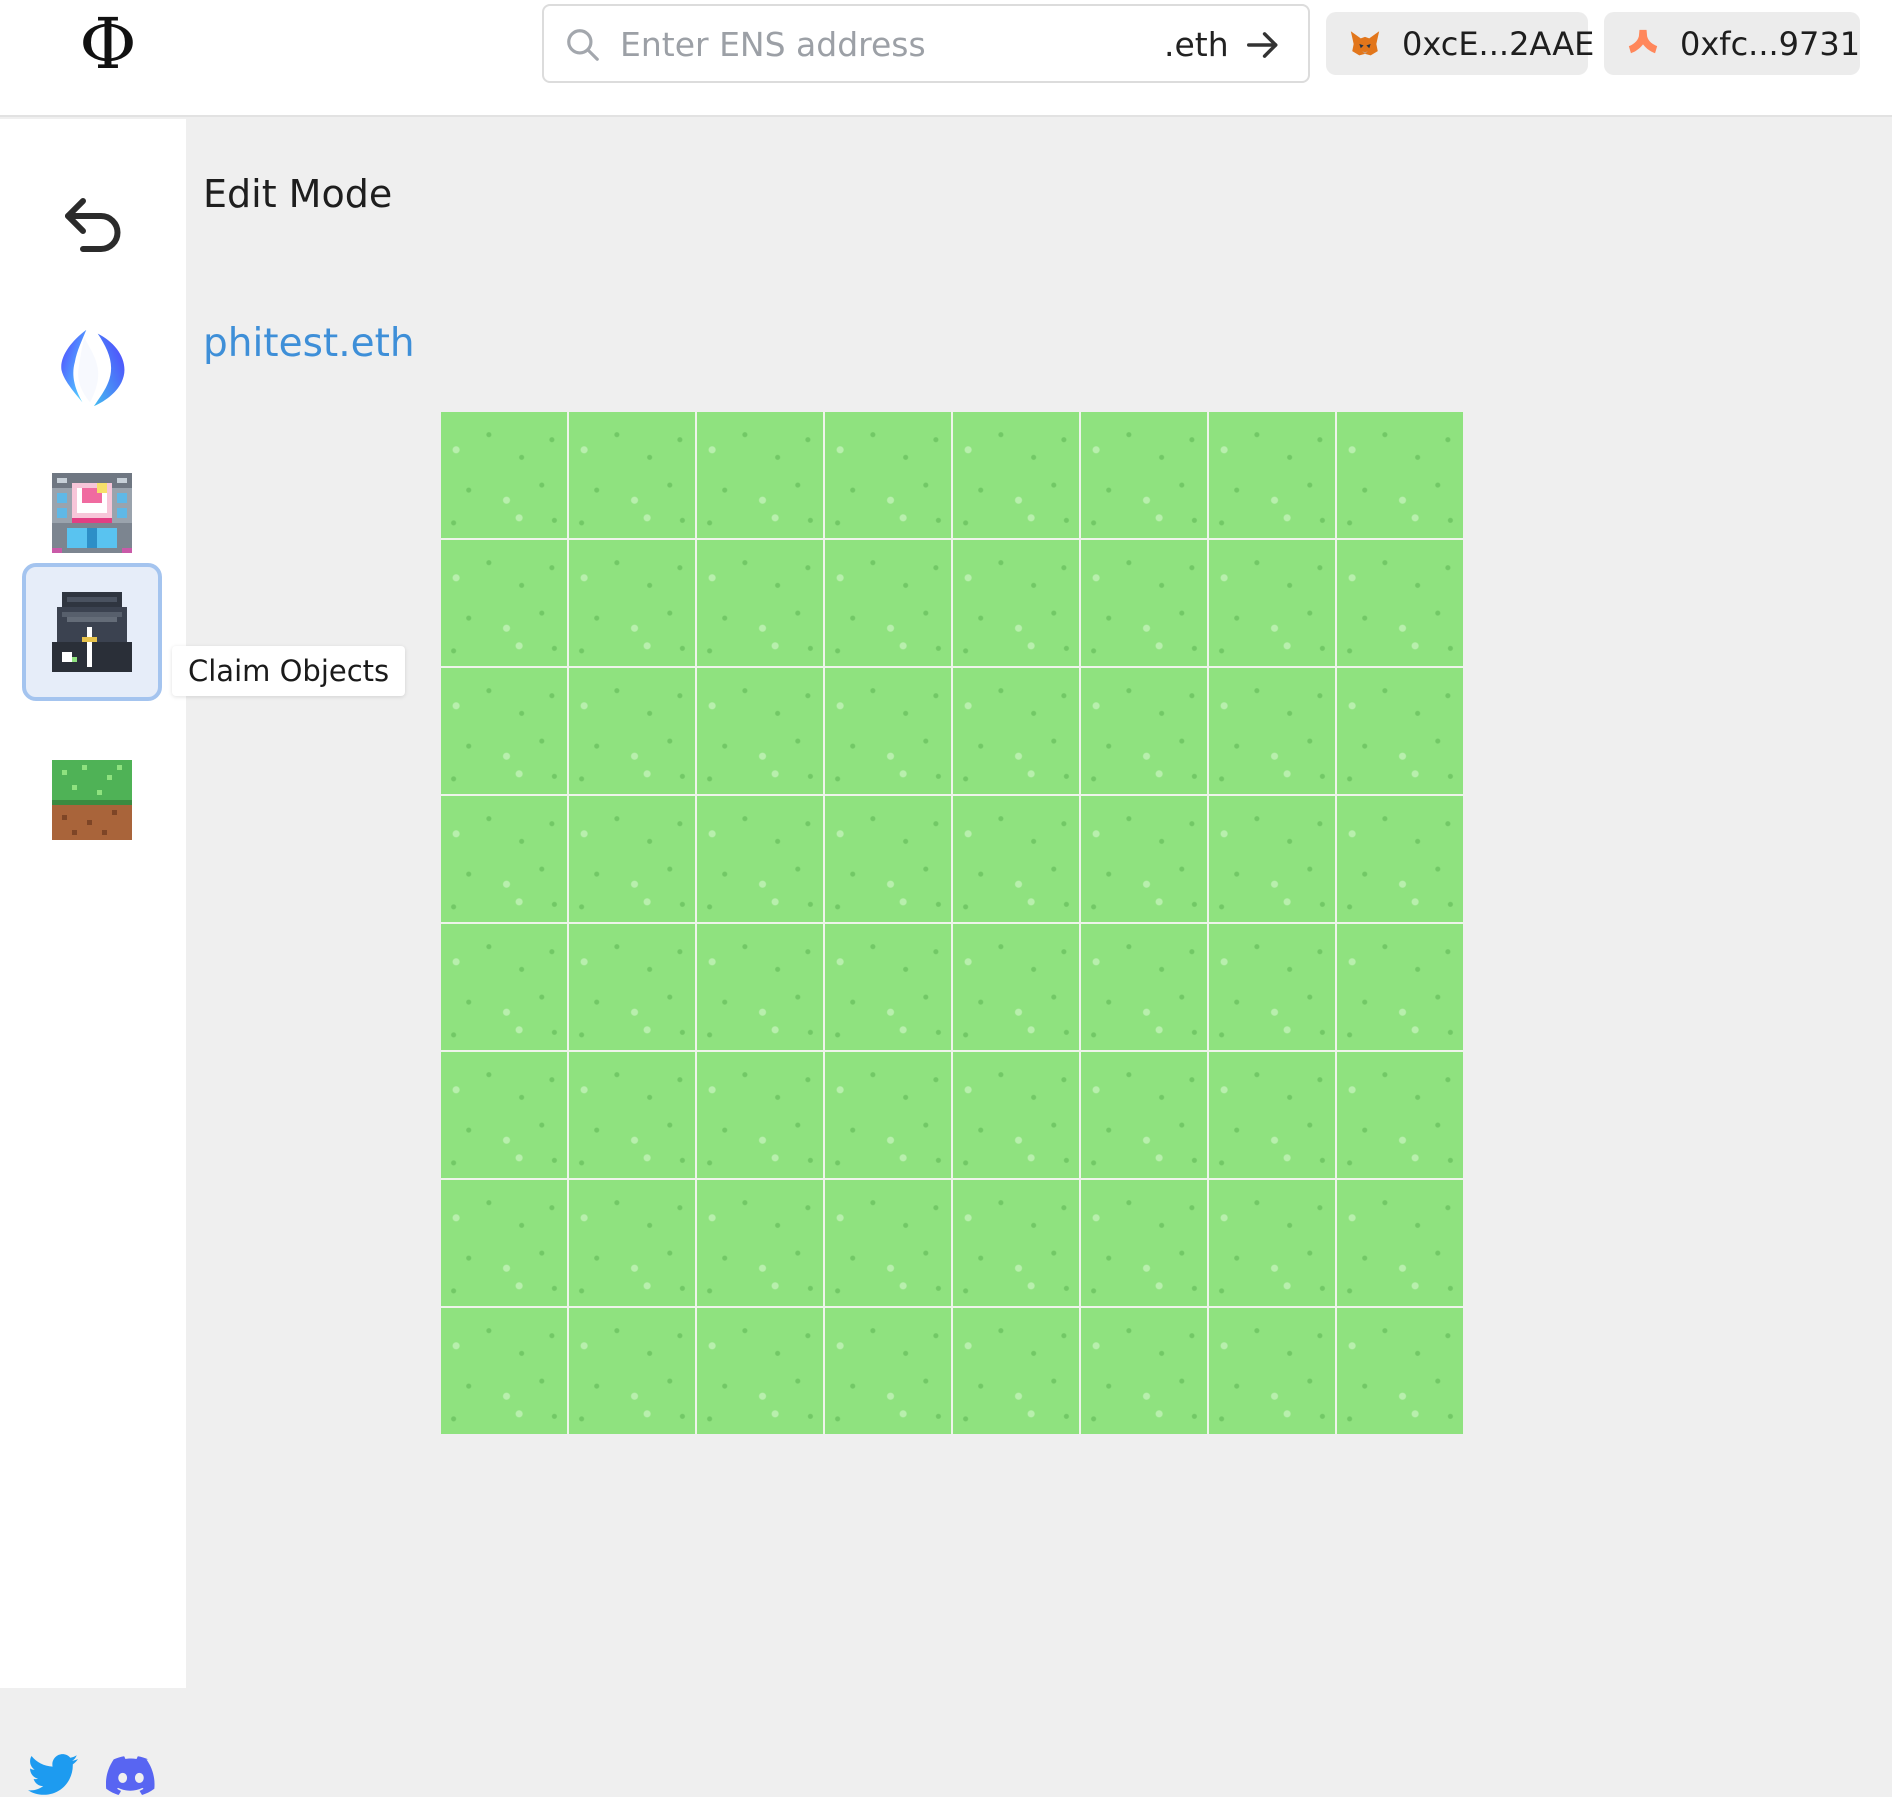 Image resolution: width=1892 pixels, height=1797 pixels. I want to click on top-header: Φ .eth 0xcE...2AAE 0xfc...9731, so click(946, 58).